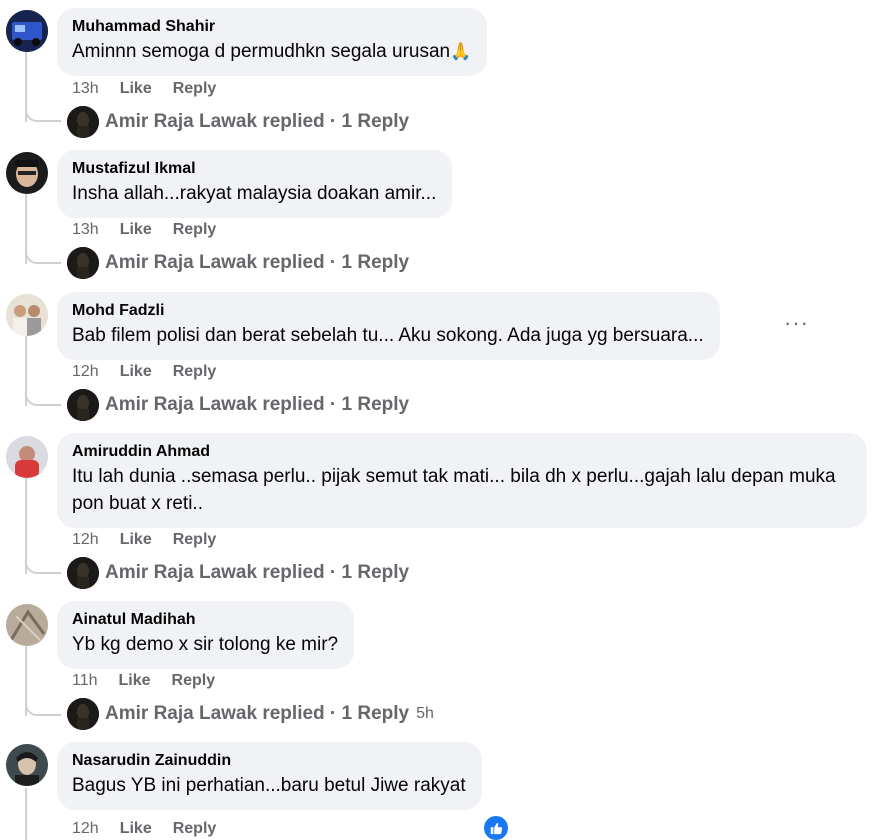 The image size is (894, 840). What do you see at coordinates (205, 644) in the screenshot?
I see `comment-text: Yb kg demo x sir tolong ke mir?` at bounding box center [205, 644].